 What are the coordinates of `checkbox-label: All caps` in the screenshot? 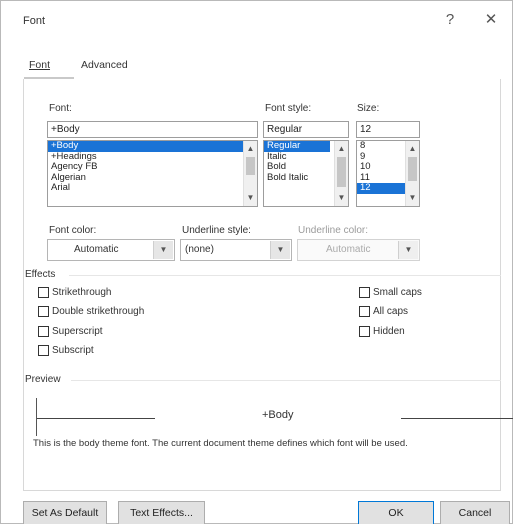 It's located at (391, 311).